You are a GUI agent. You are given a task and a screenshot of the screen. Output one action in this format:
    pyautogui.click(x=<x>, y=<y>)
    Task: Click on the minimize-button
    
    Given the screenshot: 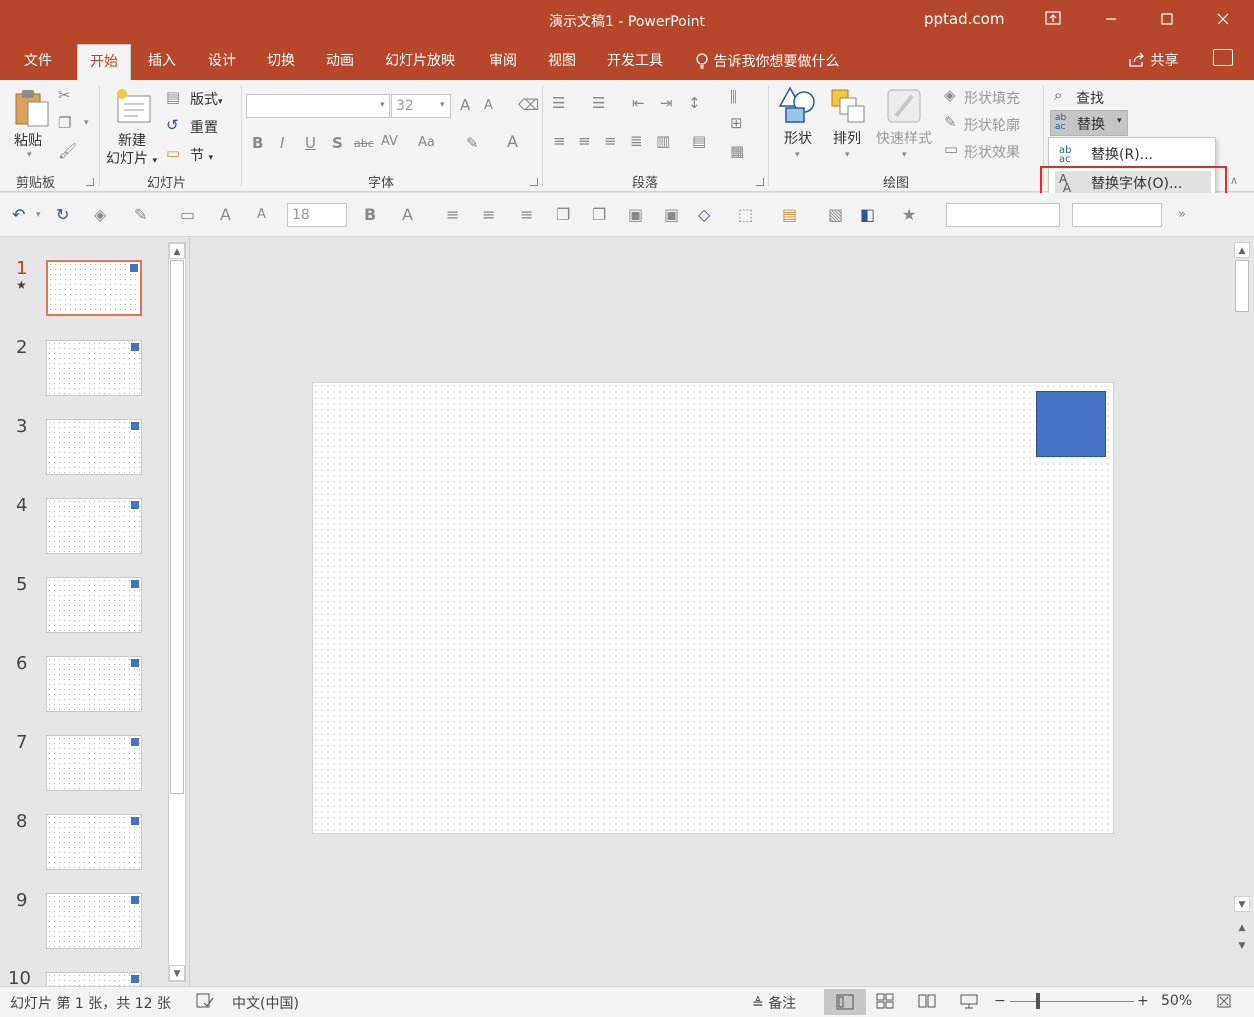 What is the action you would take?
    pyautogui.click(x=1111, y=20)
    